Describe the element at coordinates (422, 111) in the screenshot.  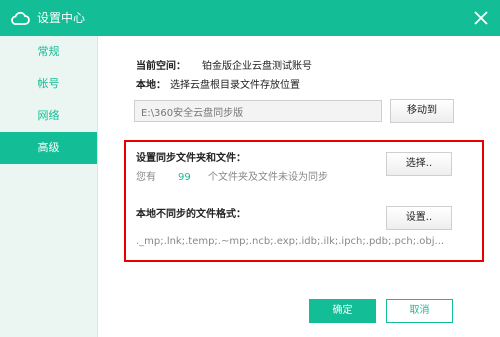
I see `move-to-button: 移动到` at that location.